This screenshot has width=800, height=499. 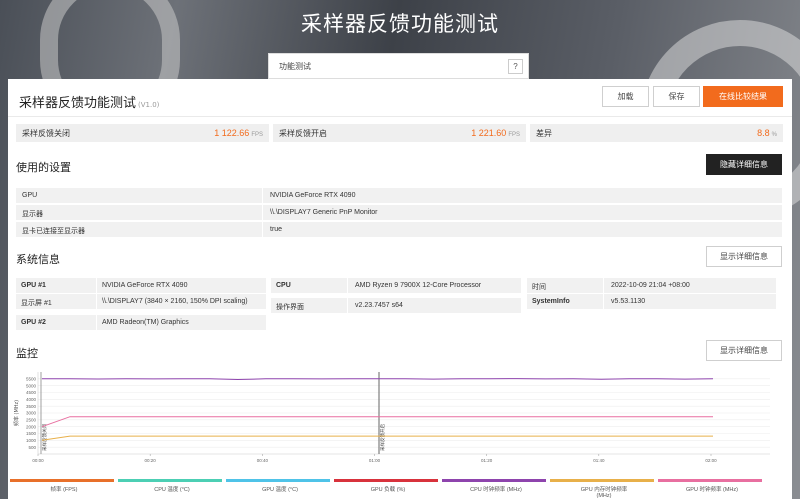 I want to click on info-key: 操作界面, so click(x=290, y=307).